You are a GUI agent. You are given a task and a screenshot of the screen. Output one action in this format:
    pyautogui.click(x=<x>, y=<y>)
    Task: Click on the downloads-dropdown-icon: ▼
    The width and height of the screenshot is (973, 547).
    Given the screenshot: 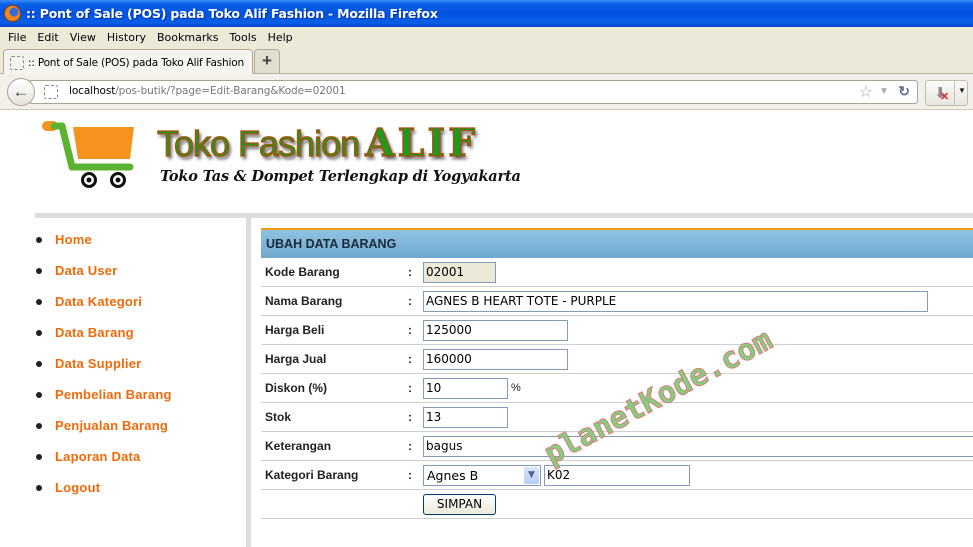 What is the action you would take?
    pyautogui.click(x=962, y=90)
    